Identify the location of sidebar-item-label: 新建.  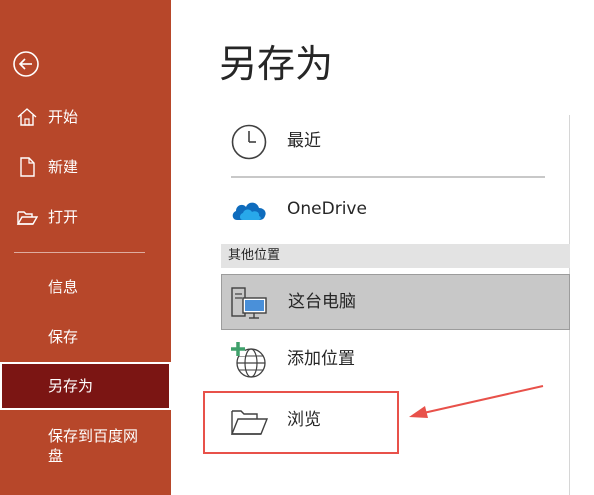
(63, 167).